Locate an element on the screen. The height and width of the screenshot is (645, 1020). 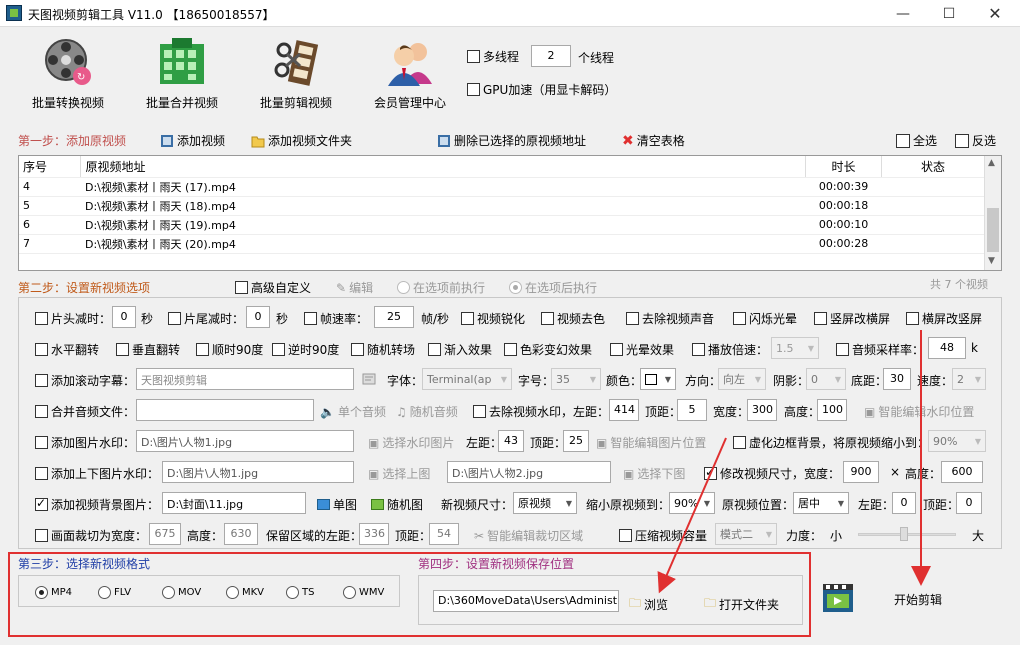
annotation-arrows is located at coordinates (794, 462).